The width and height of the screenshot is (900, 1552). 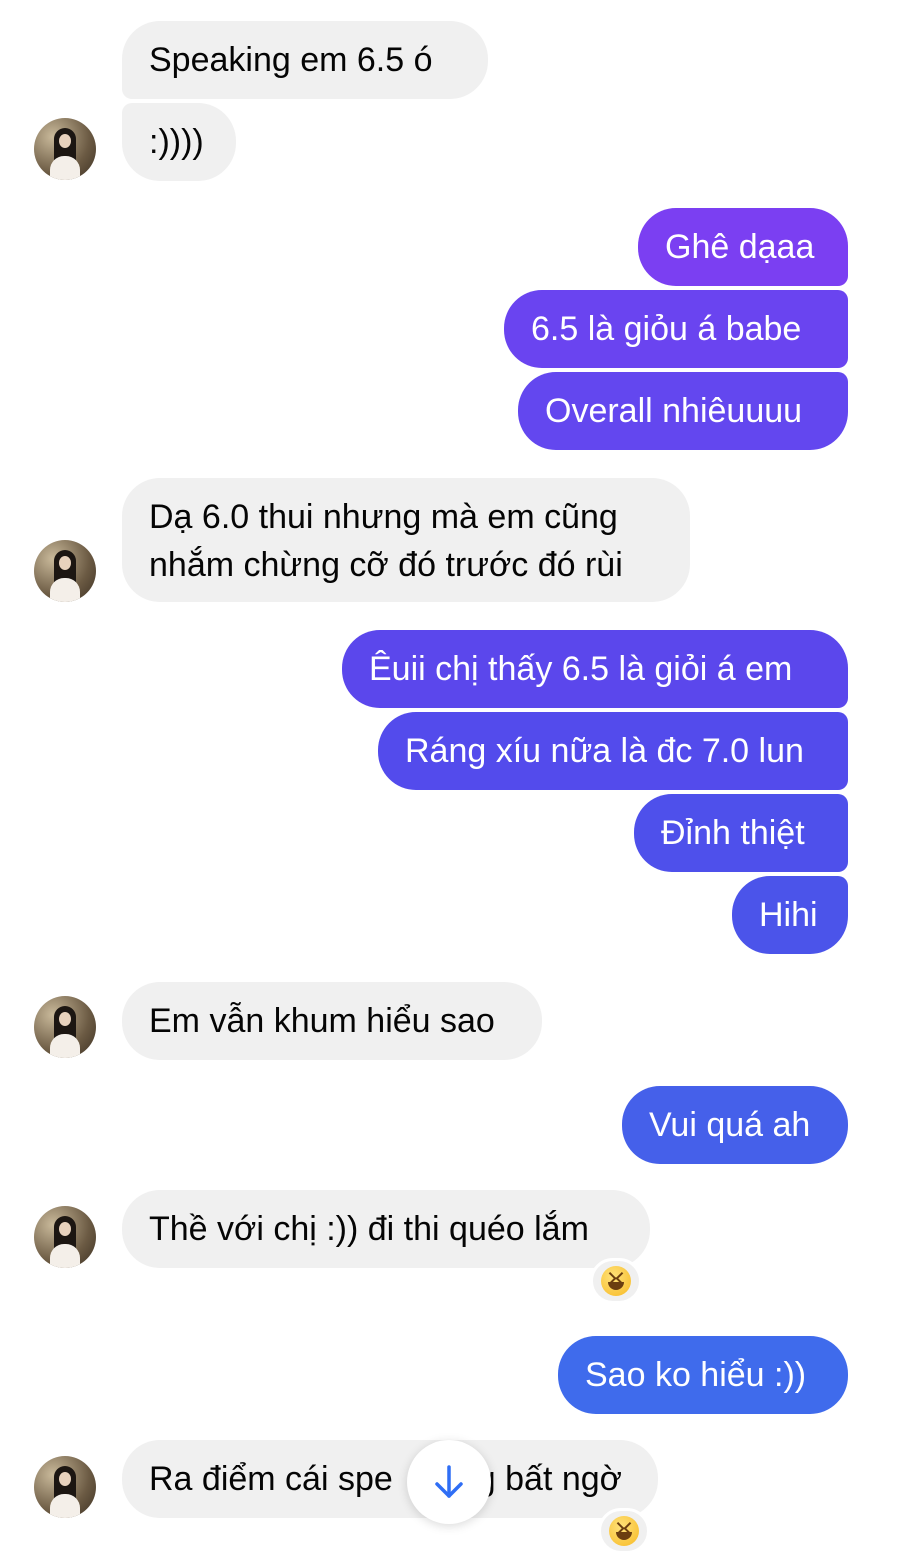 What do you see at coordinates (291, 60) in the screenshot?
I see `message-text: Speaking em 6.5 ó` at bounding box center [291, 60].